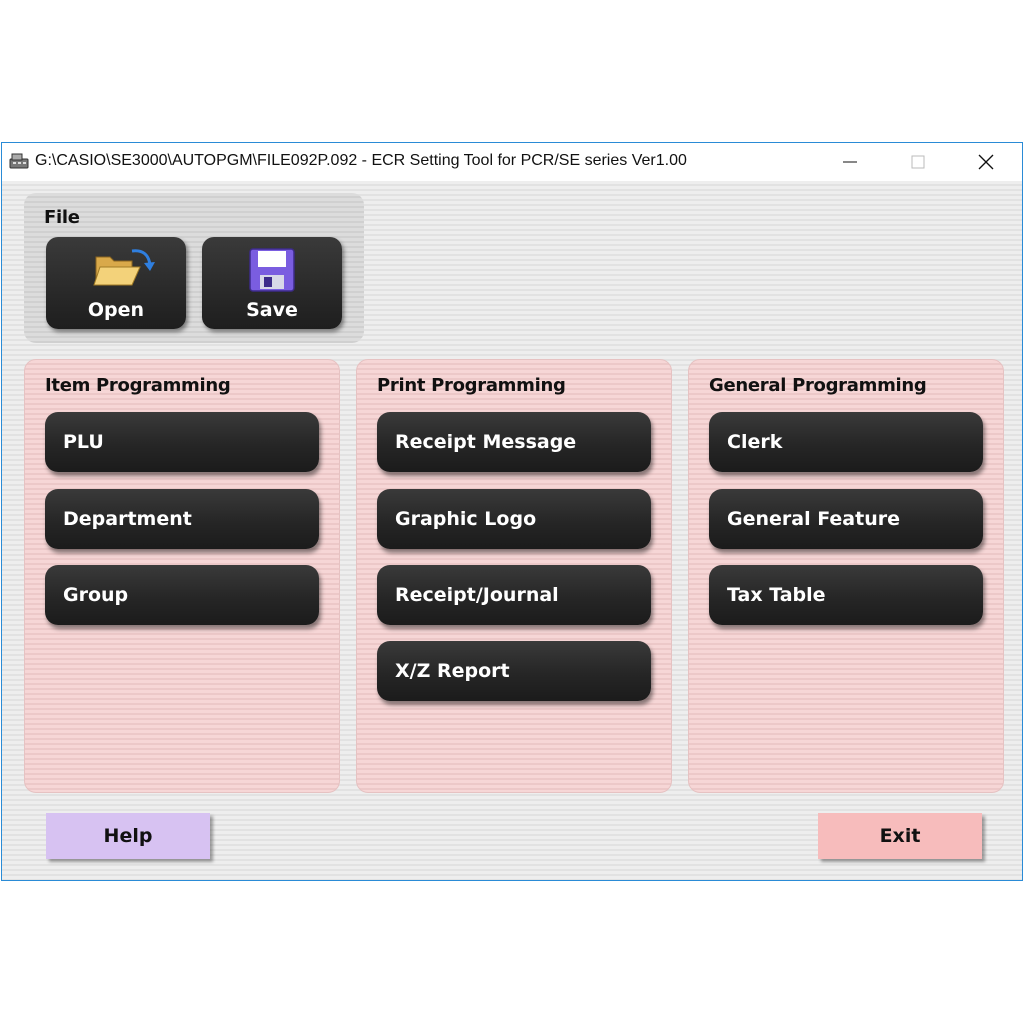  I want to click on receipt-journal-button-label: Receipt/Journal, so click(477, 595).